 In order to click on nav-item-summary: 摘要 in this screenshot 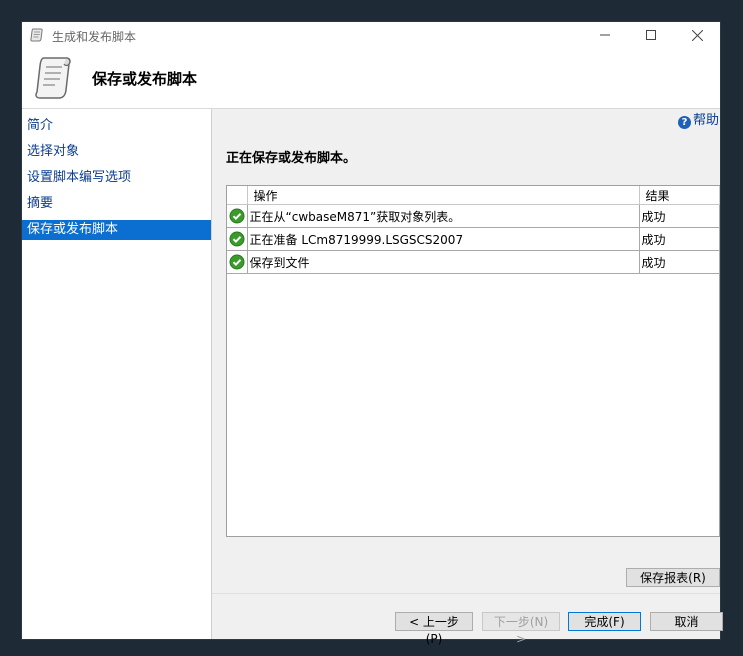, I will do `click(116, 204)`.